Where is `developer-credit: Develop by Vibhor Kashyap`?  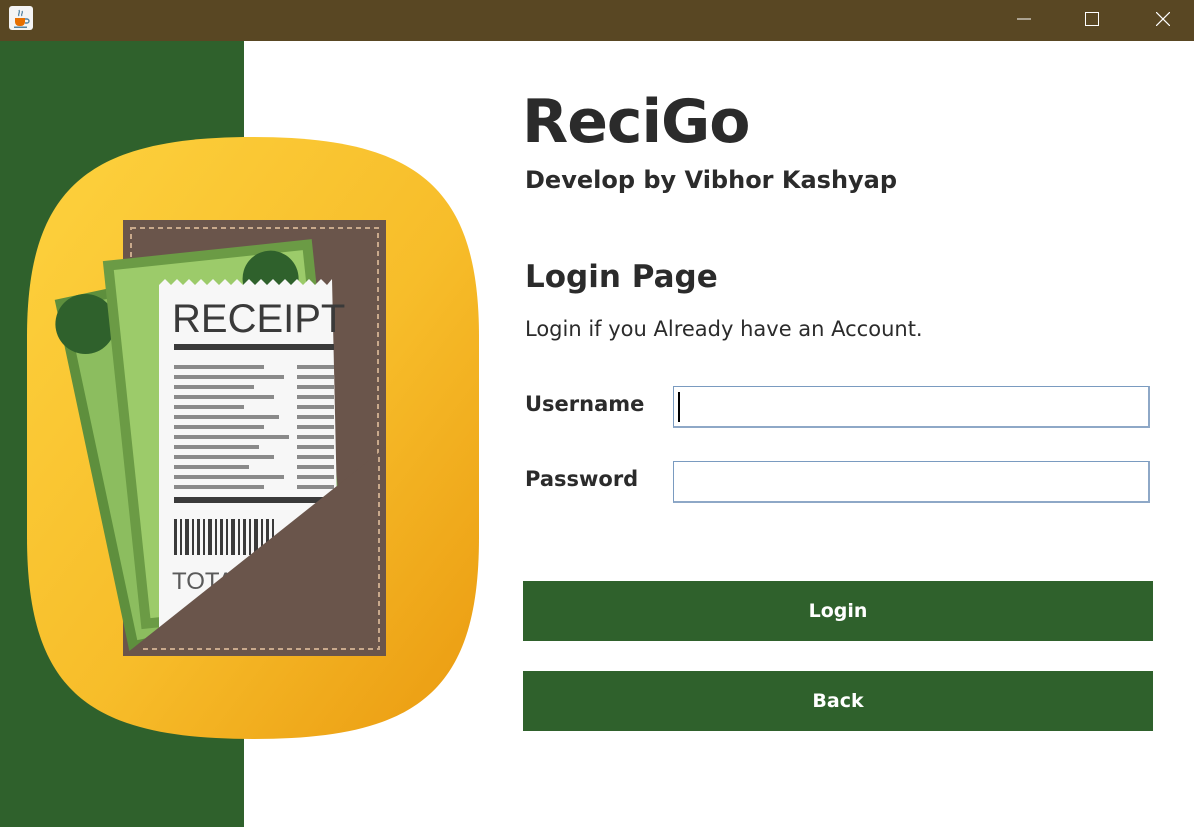
developer-credit: Develop by Vibhor Kashyap is located at coordinates (711, 180).